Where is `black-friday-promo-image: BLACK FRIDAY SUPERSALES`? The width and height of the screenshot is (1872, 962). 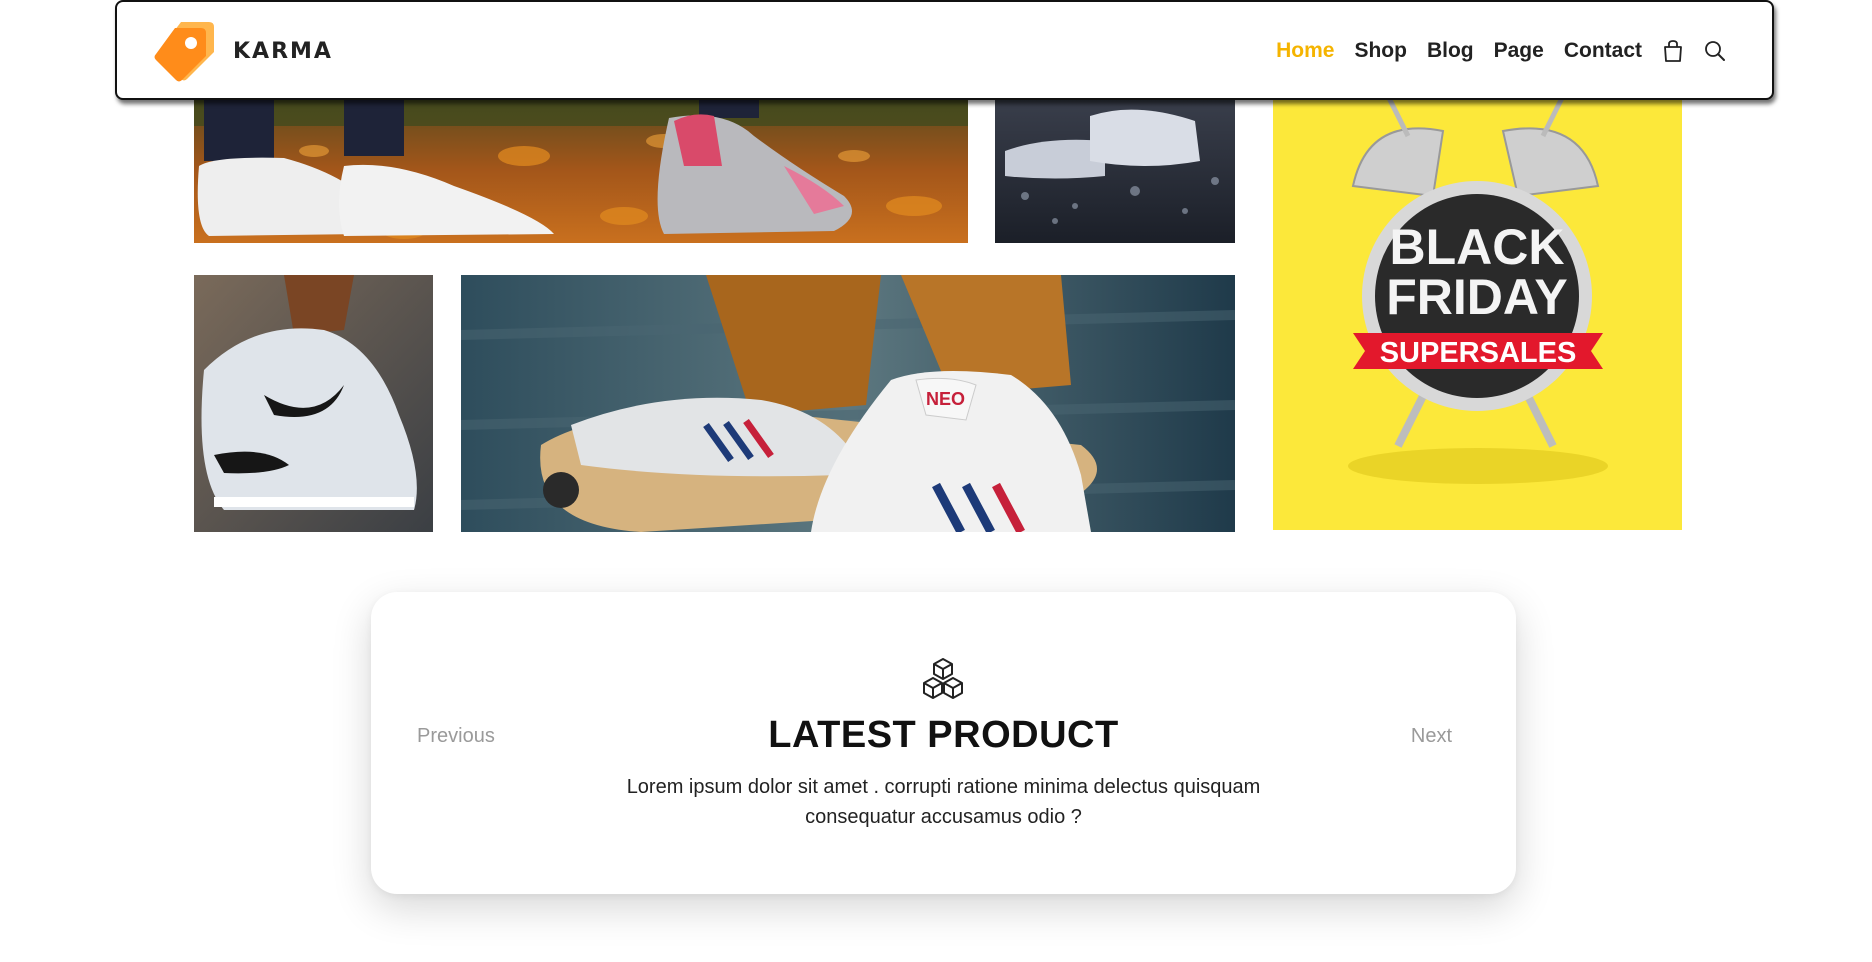
black-friday-promo-image: BLACK FRIDAY SUPERSALES is located at coordinates (1477, 313).